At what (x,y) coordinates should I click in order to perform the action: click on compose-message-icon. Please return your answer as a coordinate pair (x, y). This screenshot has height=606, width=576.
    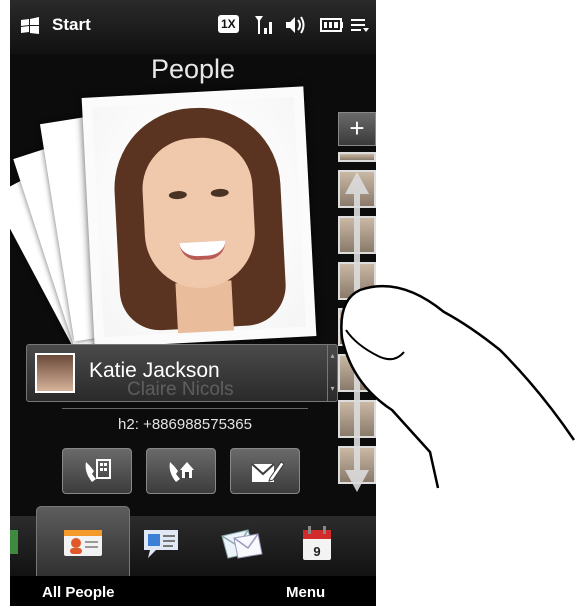
    Looking at the image, I should click on (267, 471).